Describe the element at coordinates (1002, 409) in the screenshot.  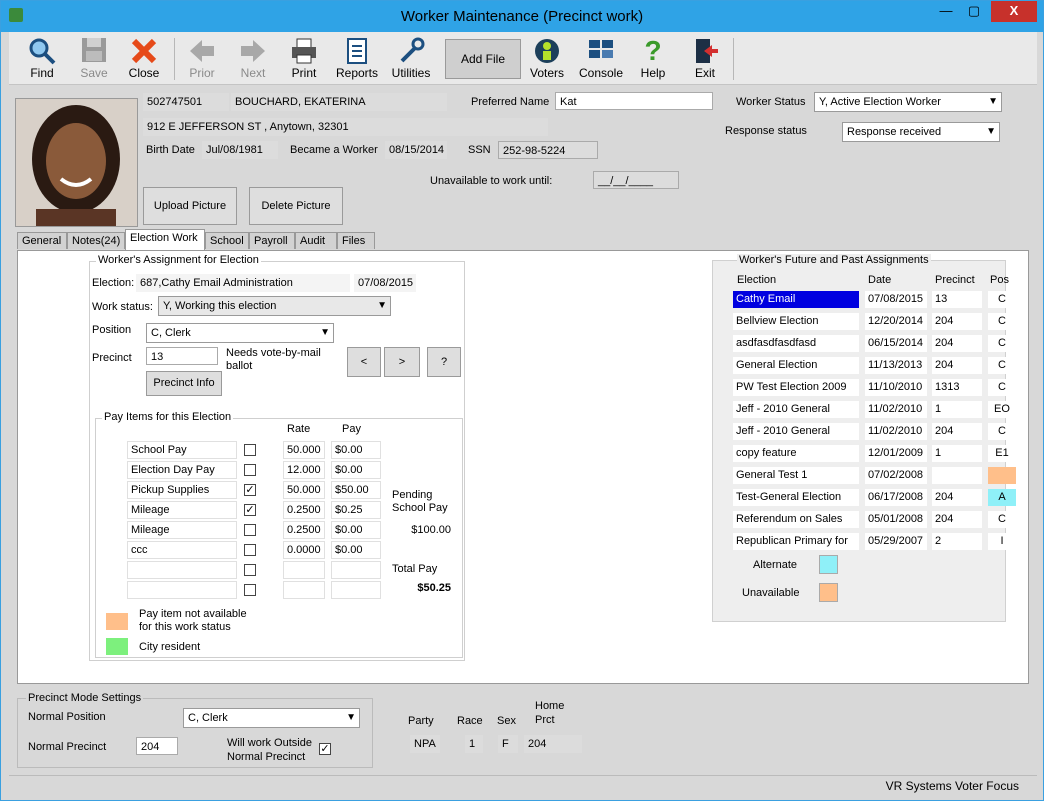
I see `assignment-pos: EO` at that location.